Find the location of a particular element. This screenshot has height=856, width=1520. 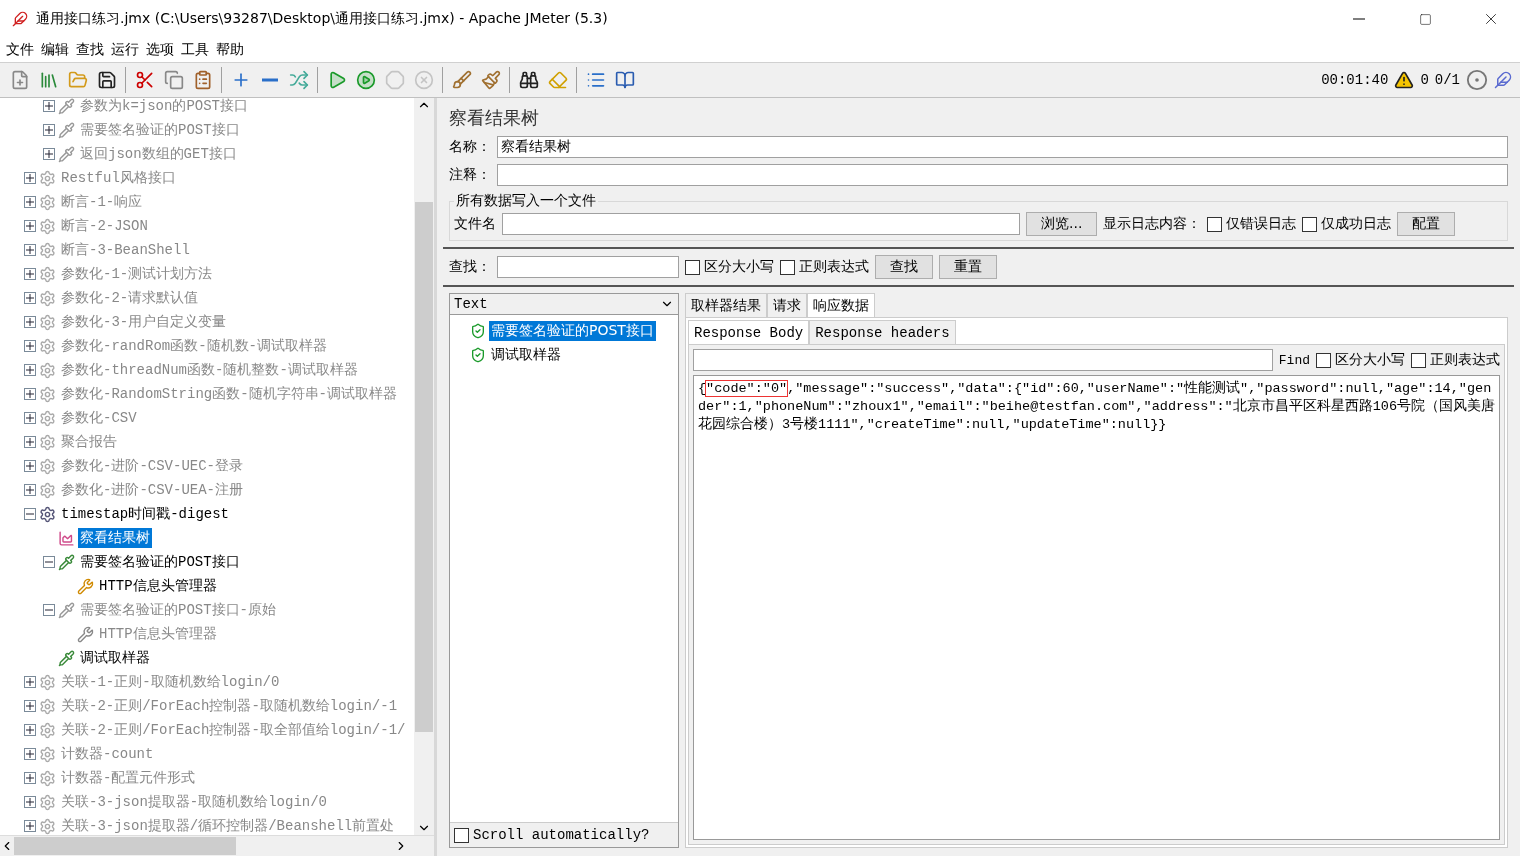

tree-item: 需要签名验证的POST接口 is located at coordinates (160, 562).